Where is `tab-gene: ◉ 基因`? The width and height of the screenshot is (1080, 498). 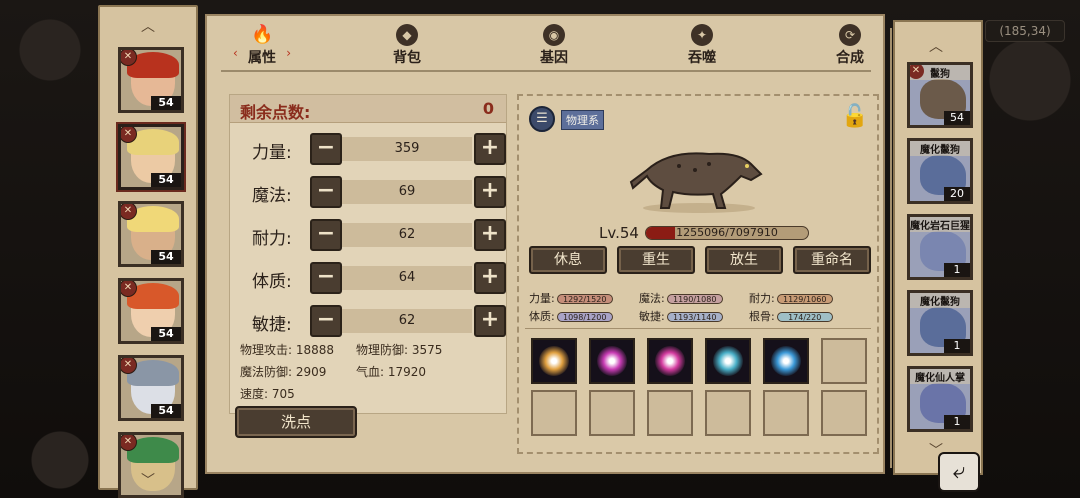
tab-gene: ◉ 基因 is located at coordinates (554, 45).